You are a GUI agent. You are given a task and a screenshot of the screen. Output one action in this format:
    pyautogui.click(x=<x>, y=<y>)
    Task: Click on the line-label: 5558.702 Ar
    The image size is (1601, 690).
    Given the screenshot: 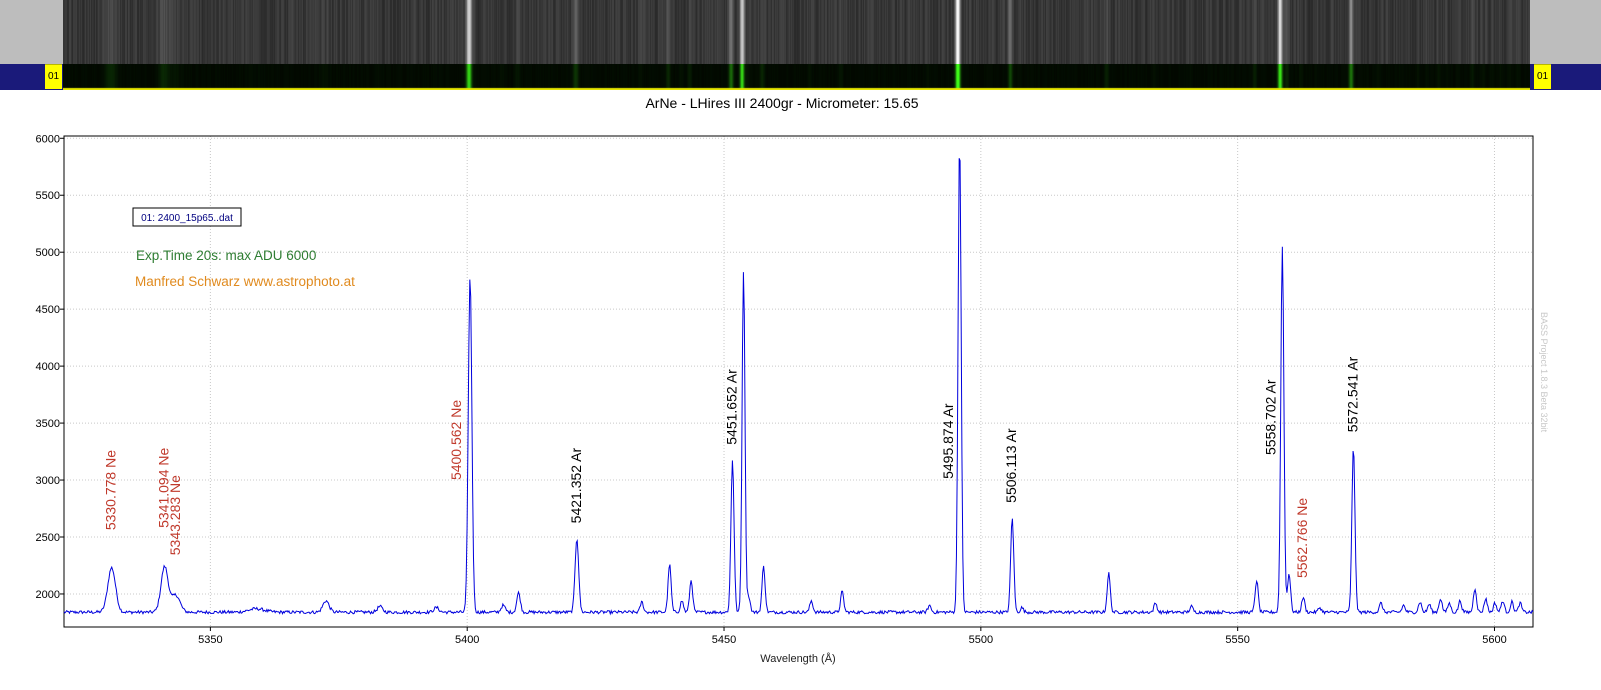 What is the action you would take?
    pyautogui.click(x=1271, y=417)
    